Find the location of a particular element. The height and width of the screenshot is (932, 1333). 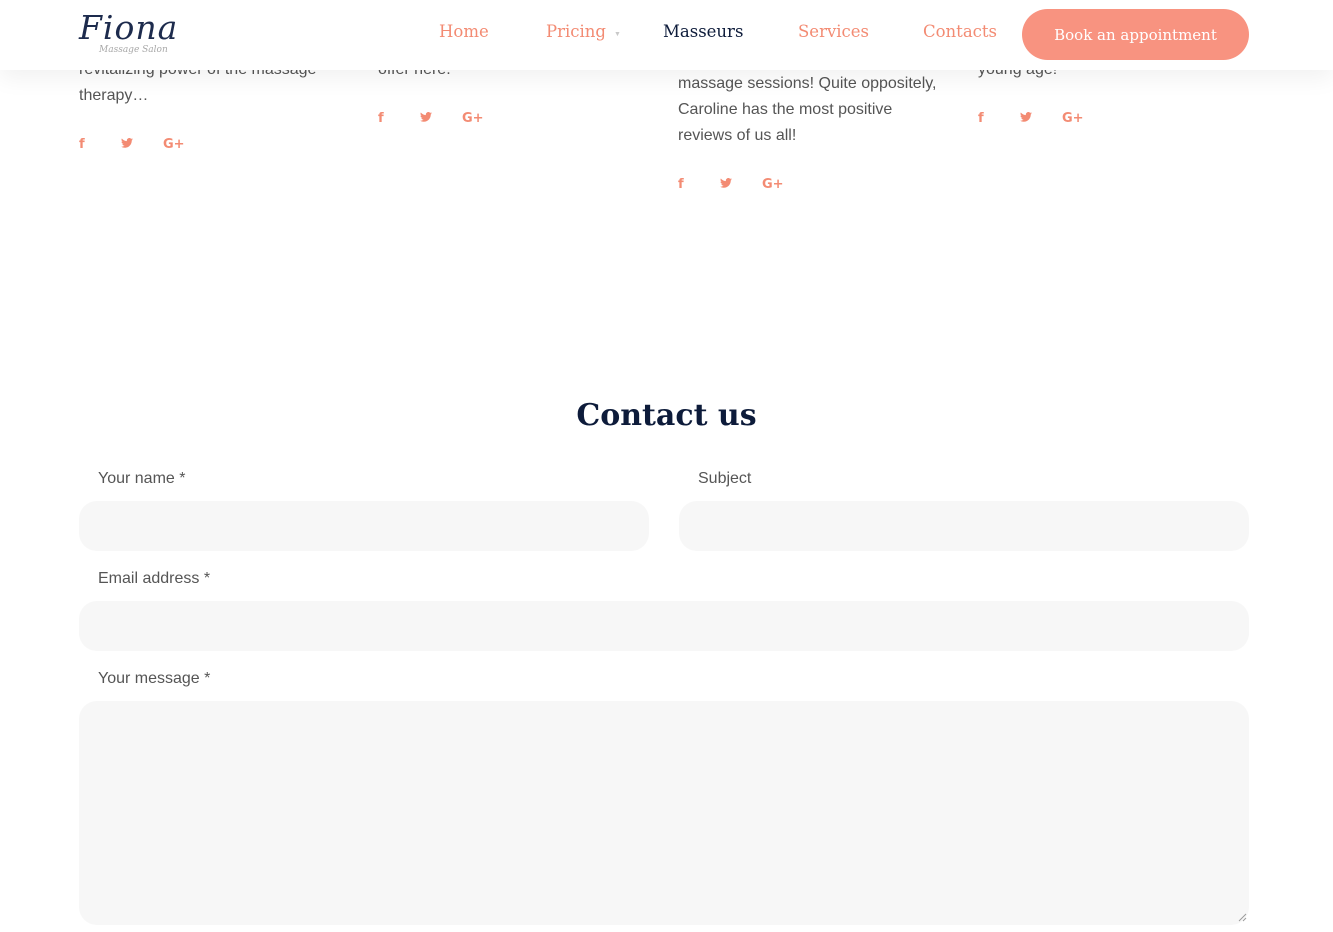

email-input is located at coordinates (664, 626).